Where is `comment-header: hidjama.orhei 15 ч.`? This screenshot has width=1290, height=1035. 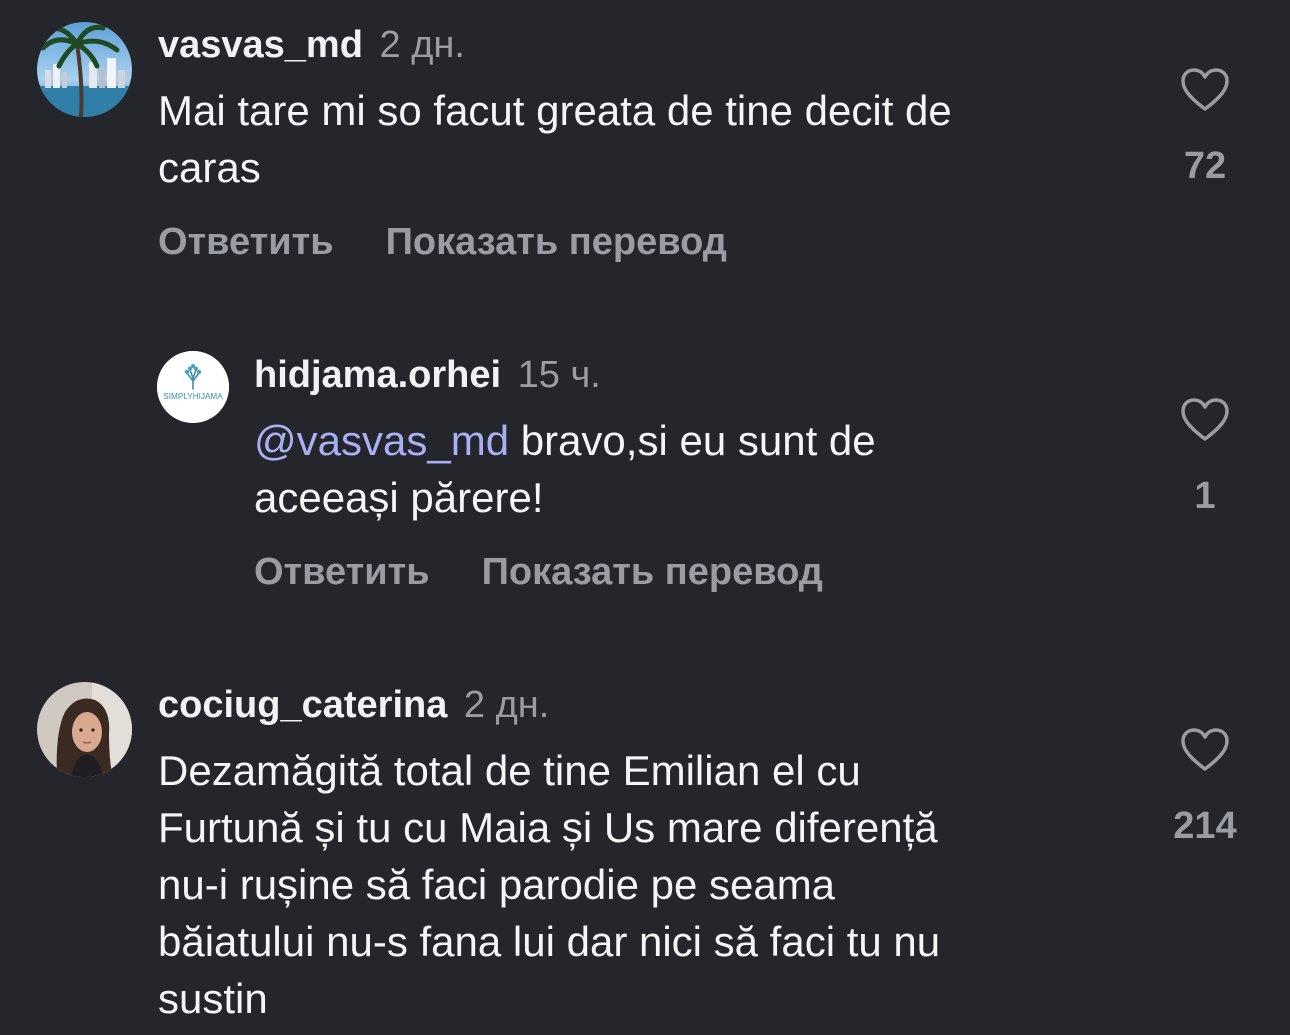
comment-header: hidjama.orhei 15 ч. is located at coordinates (427, 375).